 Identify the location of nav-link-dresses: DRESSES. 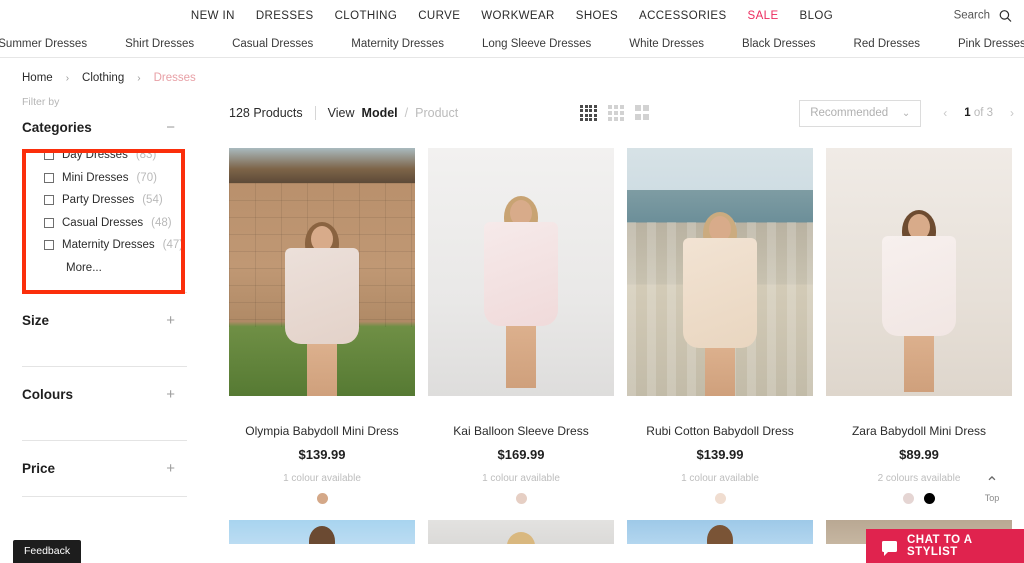
(285, 16).